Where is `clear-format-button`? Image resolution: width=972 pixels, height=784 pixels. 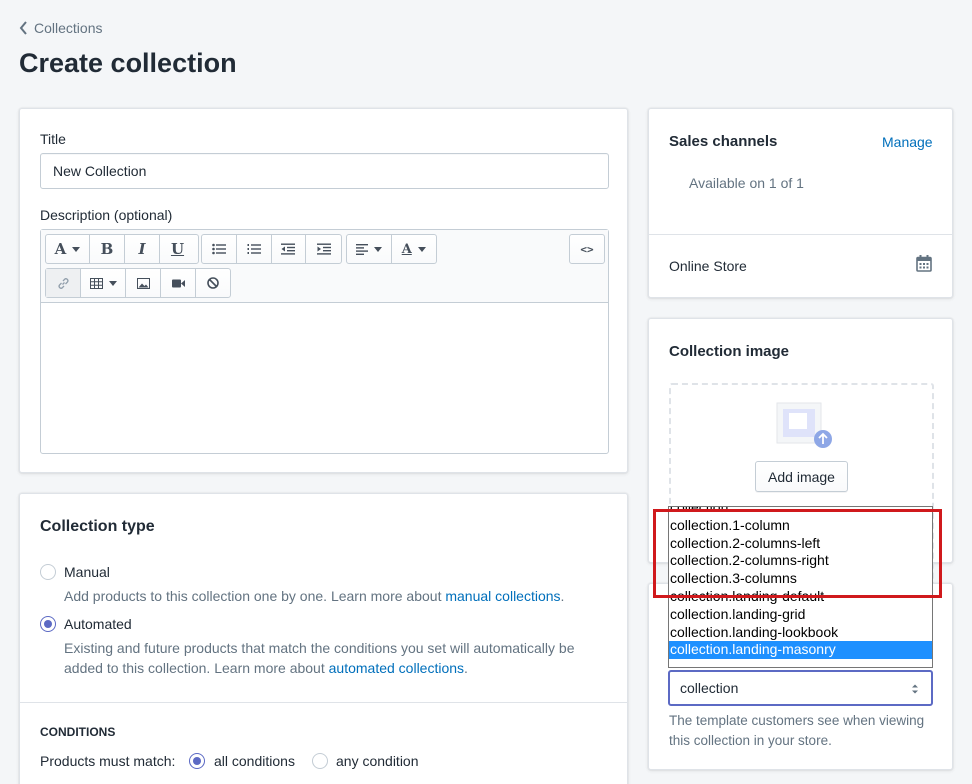 clear-format-button is located at coordinates (213, 283).